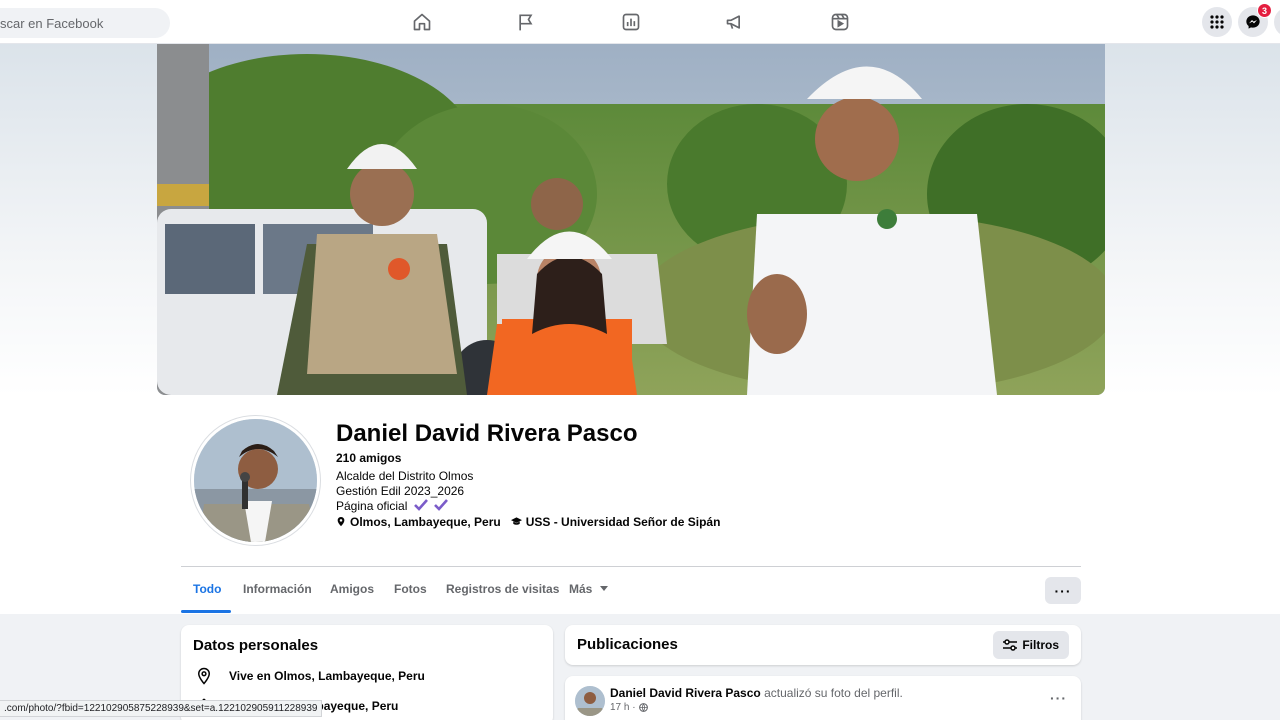 The image size is (1280, 720). Describe the element at coordinates (1277, 22) in the screenshot. I see `account-button` at that location.